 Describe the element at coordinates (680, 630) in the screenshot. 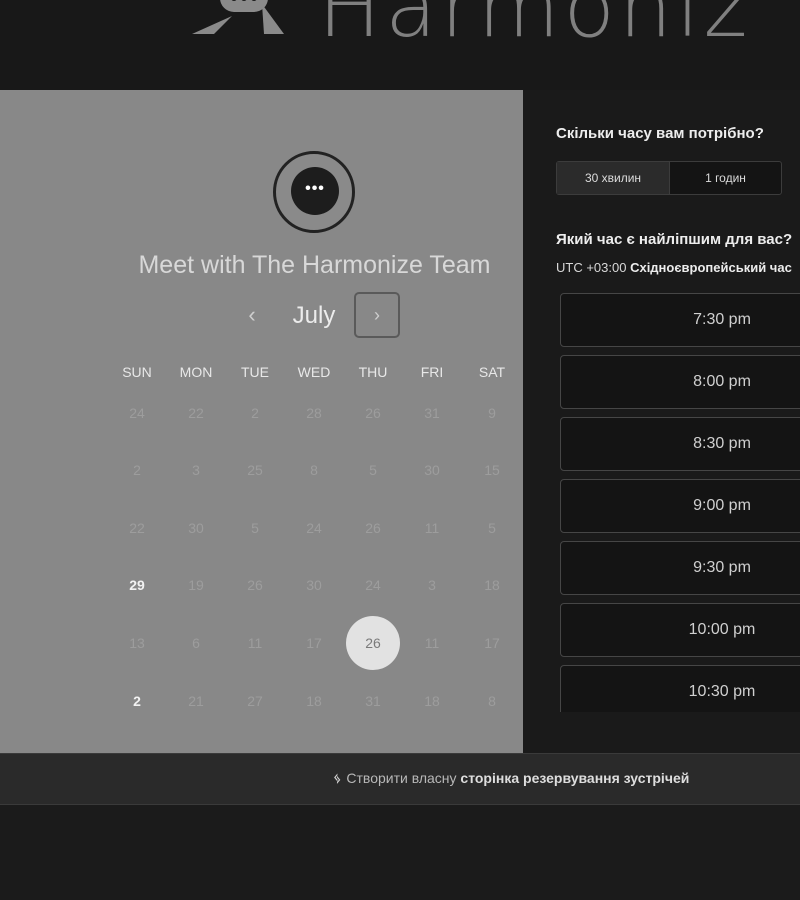

I see `time-slot: 10:00 pm` at that location.